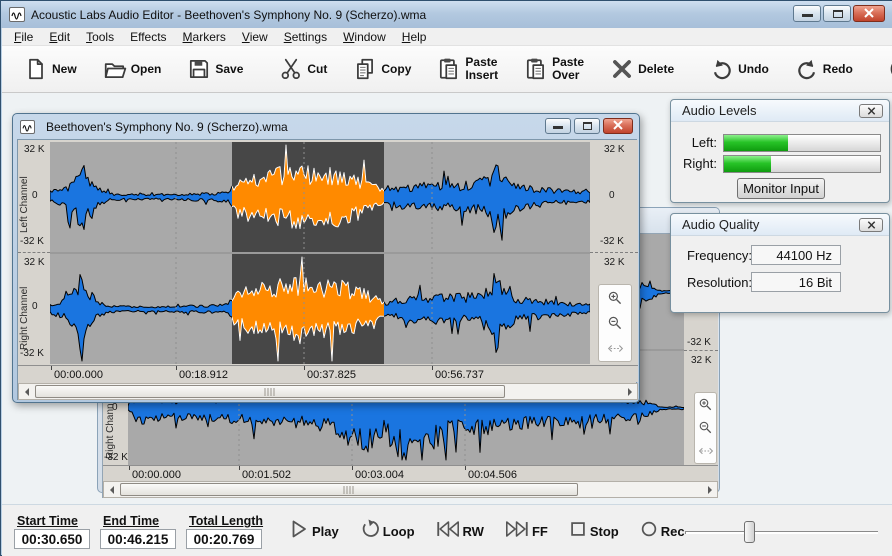 This screenshot has width=892, height=556. What do you see at coordinates (370, 531) in the screenshot?
I see `loop-icon` at bounding box center [370, 531].